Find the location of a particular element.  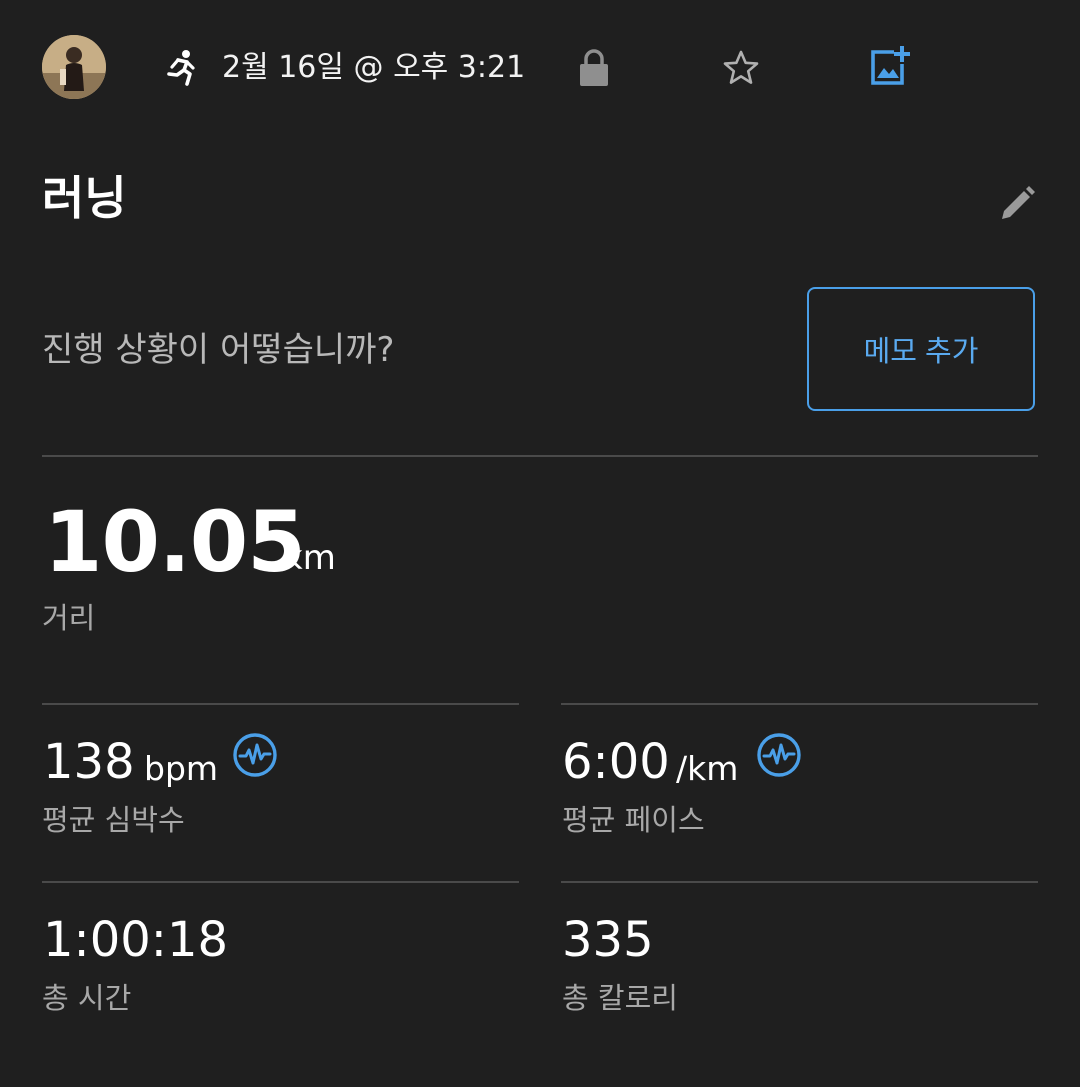

avg-heart-rate-label: 평균 심박수 is located at coordinates (113, 820).